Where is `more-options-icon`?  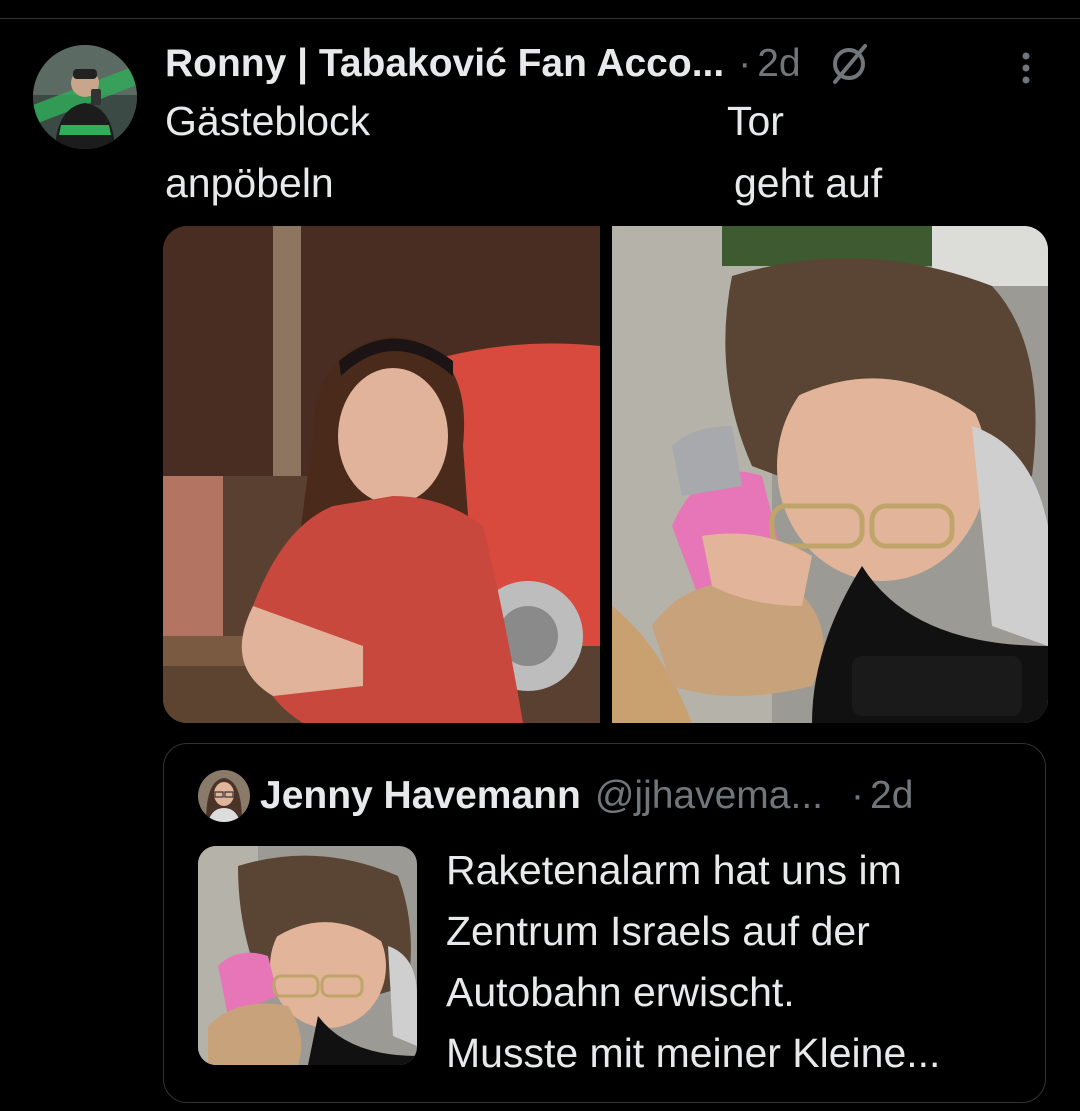
more-options-icon is located at coordinates (1026, 72).